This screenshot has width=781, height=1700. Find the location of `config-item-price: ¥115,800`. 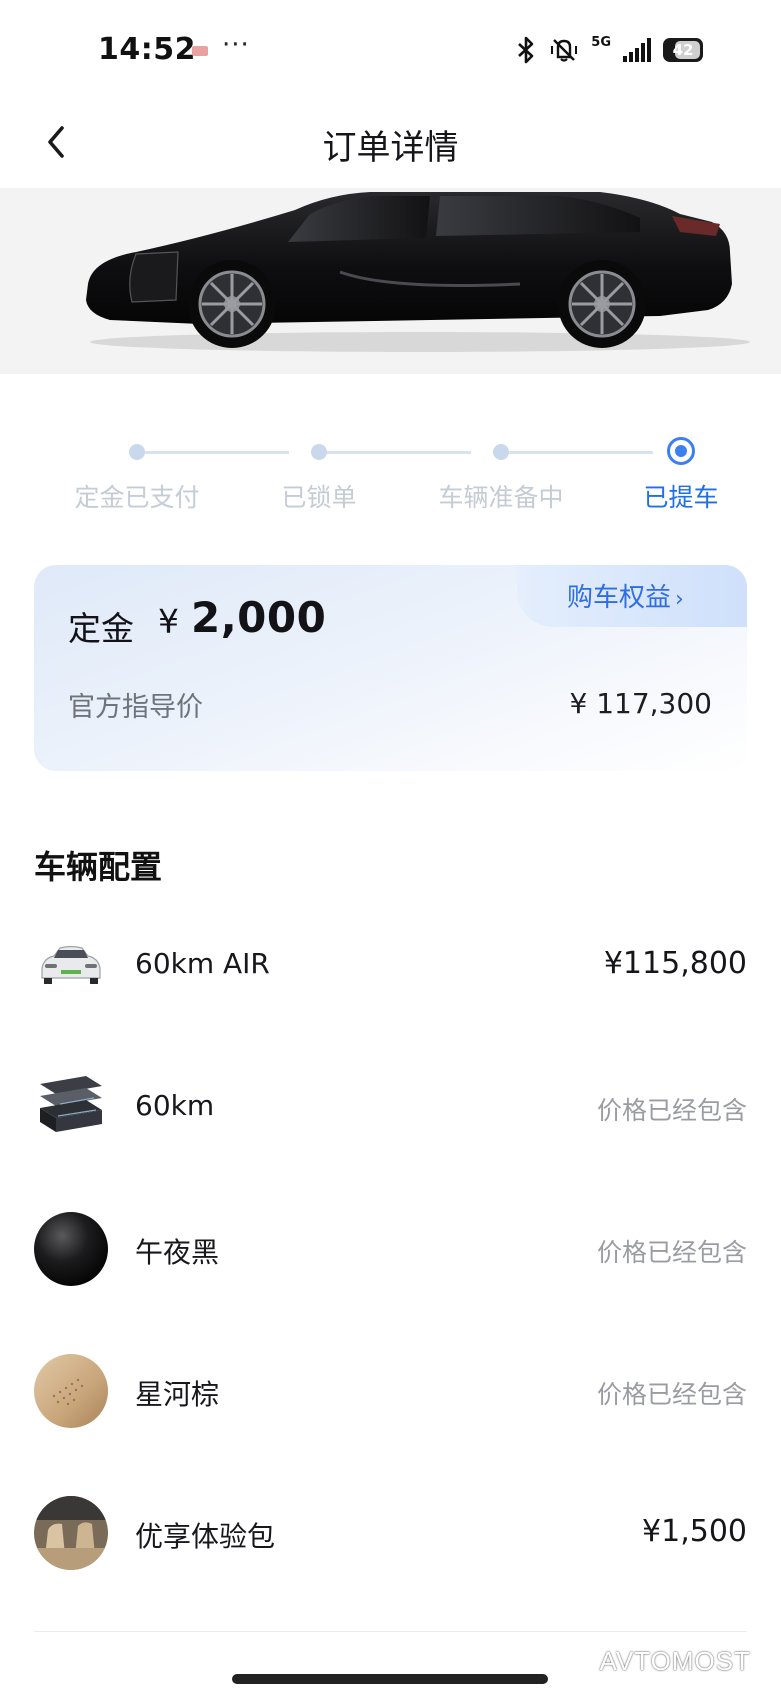

config-item-price: ¥115,800 is located at coordinates (675, 963).